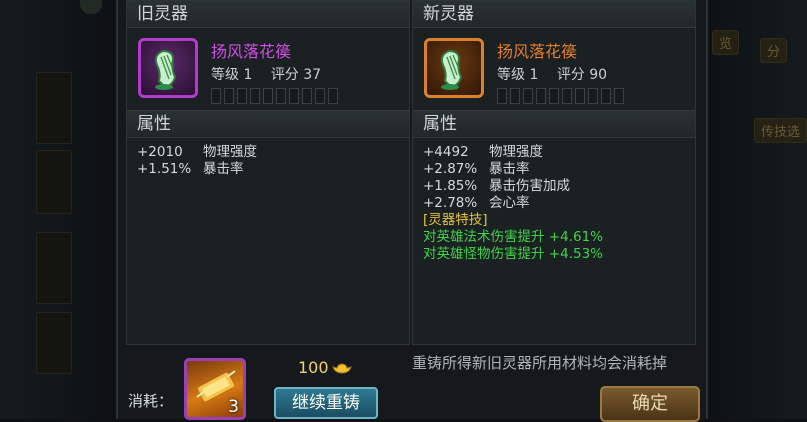  I want to click on consume-label: 消耗：, so click(151, 401).